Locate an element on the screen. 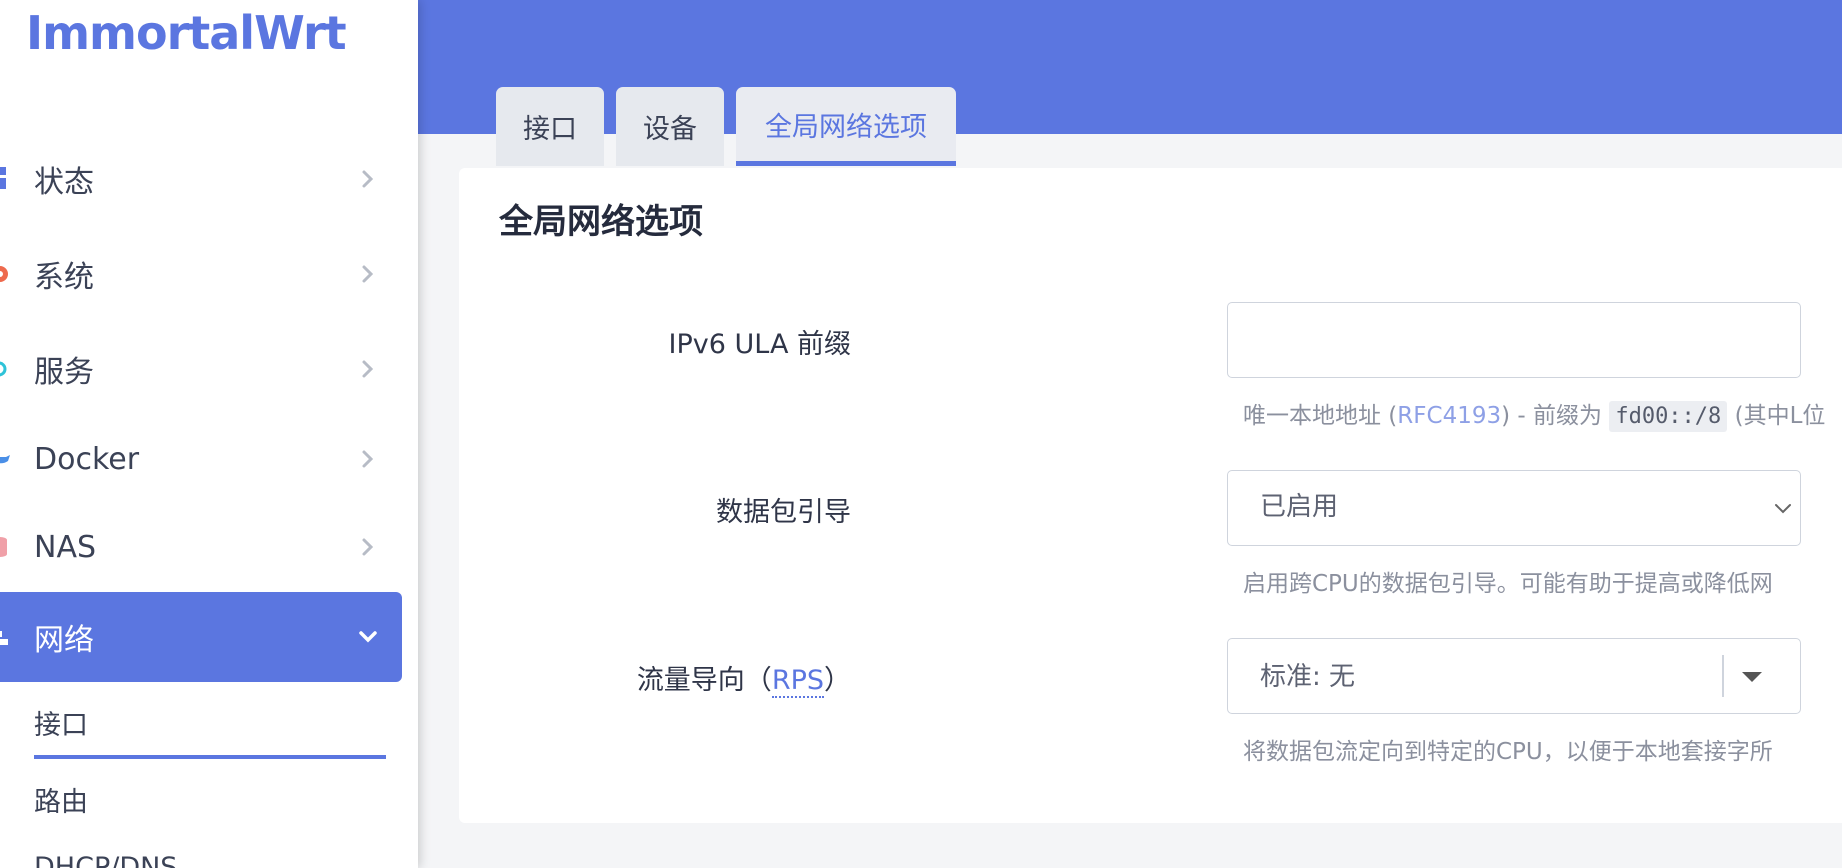 The height and width of the screenshot is (868, 1842). help-text: (其中L位 is located at coordinates (1780, 416).